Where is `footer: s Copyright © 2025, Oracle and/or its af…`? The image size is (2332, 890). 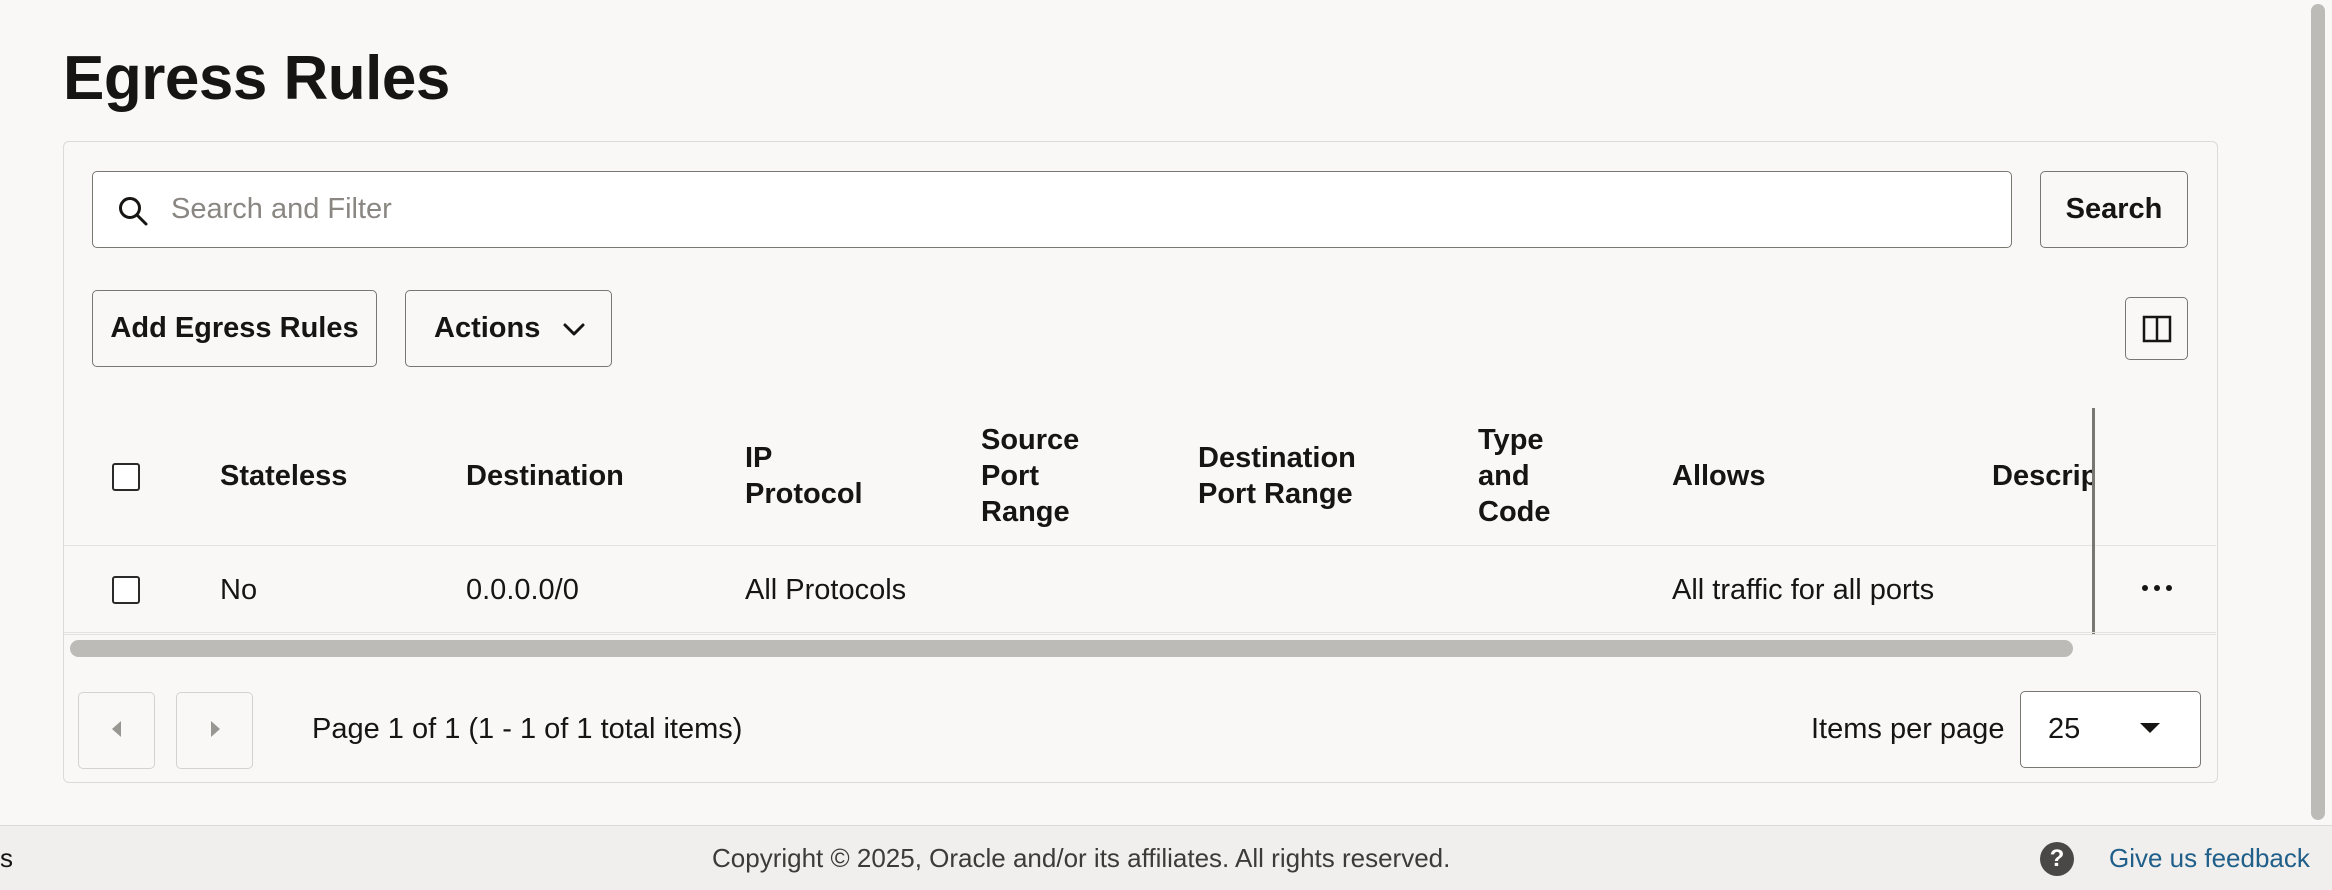 footer: s Copyright © 2025, Oracle and/or its af… is located at coordinates (1166, 857).